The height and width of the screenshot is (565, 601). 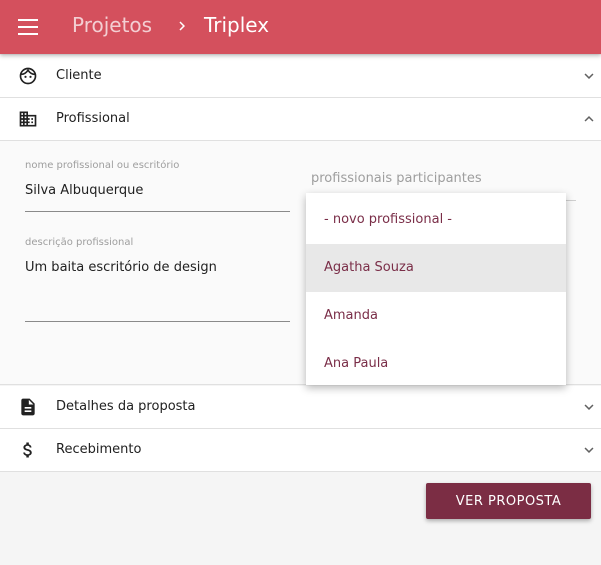 I want to click on name-field-underline, so click(x=157, y=211).